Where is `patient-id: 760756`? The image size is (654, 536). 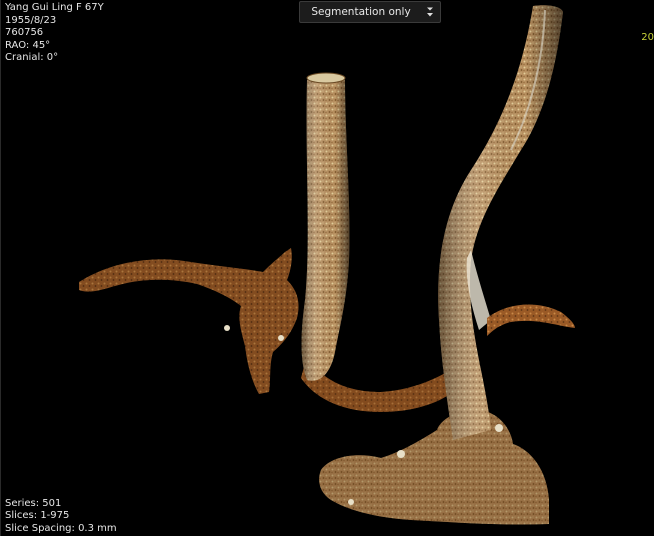
patient-id: 760756 is located at coordinates (24, 32).